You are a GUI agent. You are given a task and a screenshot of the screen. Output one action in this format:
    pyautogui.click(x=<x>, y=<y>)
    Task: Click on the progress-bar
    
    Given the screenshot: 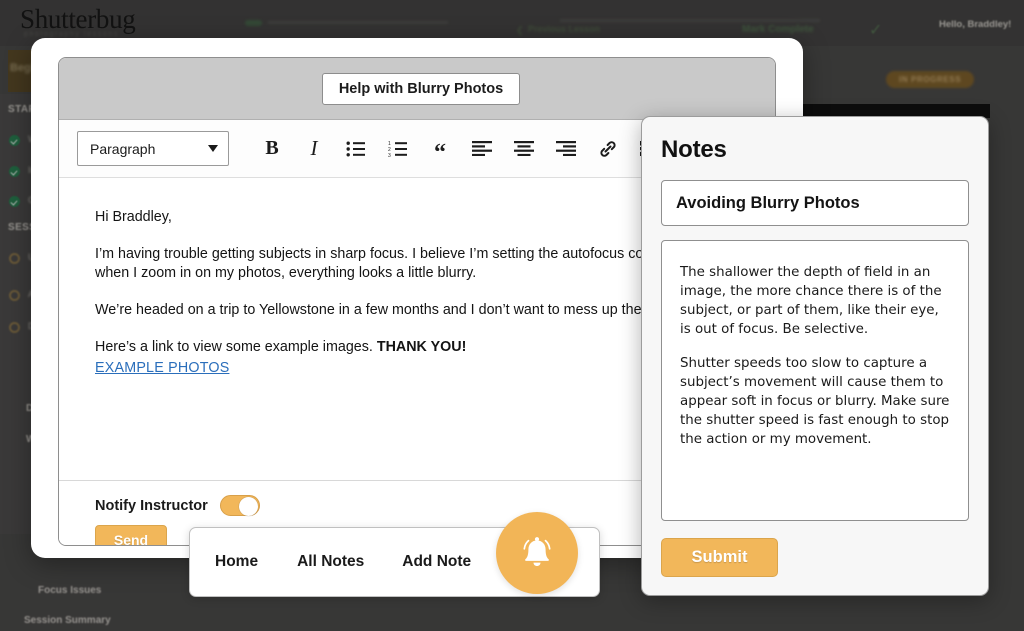 What is the action you would take?
    pyautogui.click(x=358, y=22)
    